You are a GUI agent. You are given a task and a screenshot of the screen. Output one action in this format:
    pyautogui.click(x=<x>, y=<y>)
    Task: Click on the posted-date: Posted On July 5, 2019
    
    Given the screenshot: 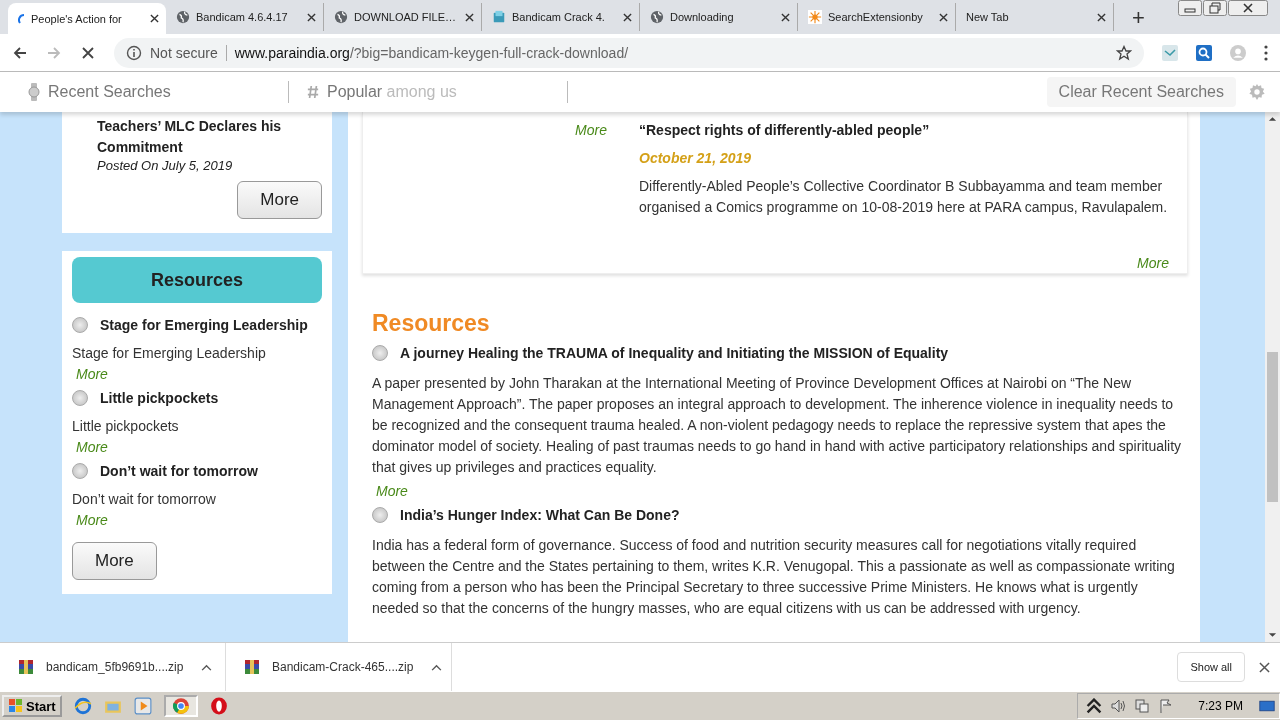 What is the action you would take?
    pyautogui.click(x=165, y=165)
    